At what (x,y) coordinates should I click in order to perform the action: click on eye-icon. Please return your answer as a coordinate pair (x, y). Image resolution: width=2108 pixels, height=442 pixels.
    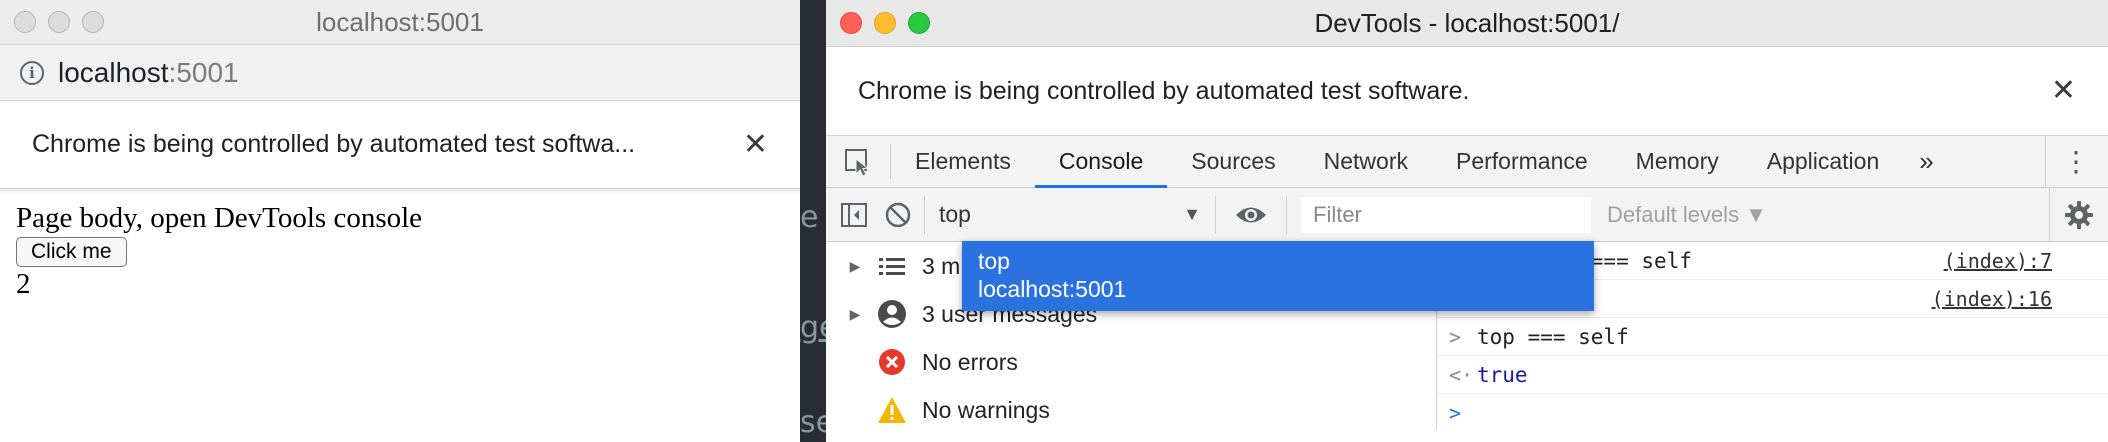
    Looking at the image, I should click on (1251, 214).